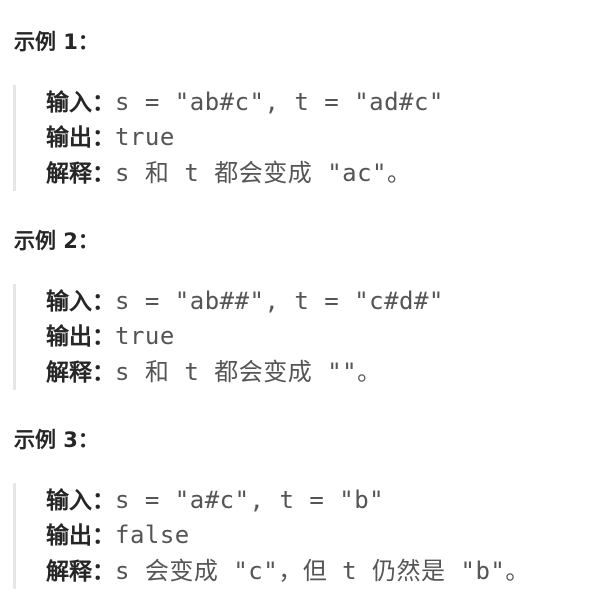 Image resolution: width=595 pixels, height=610 pixels. I want to click on explanation-value: s 和 t 都会变成 ""。, so click(248, 372).